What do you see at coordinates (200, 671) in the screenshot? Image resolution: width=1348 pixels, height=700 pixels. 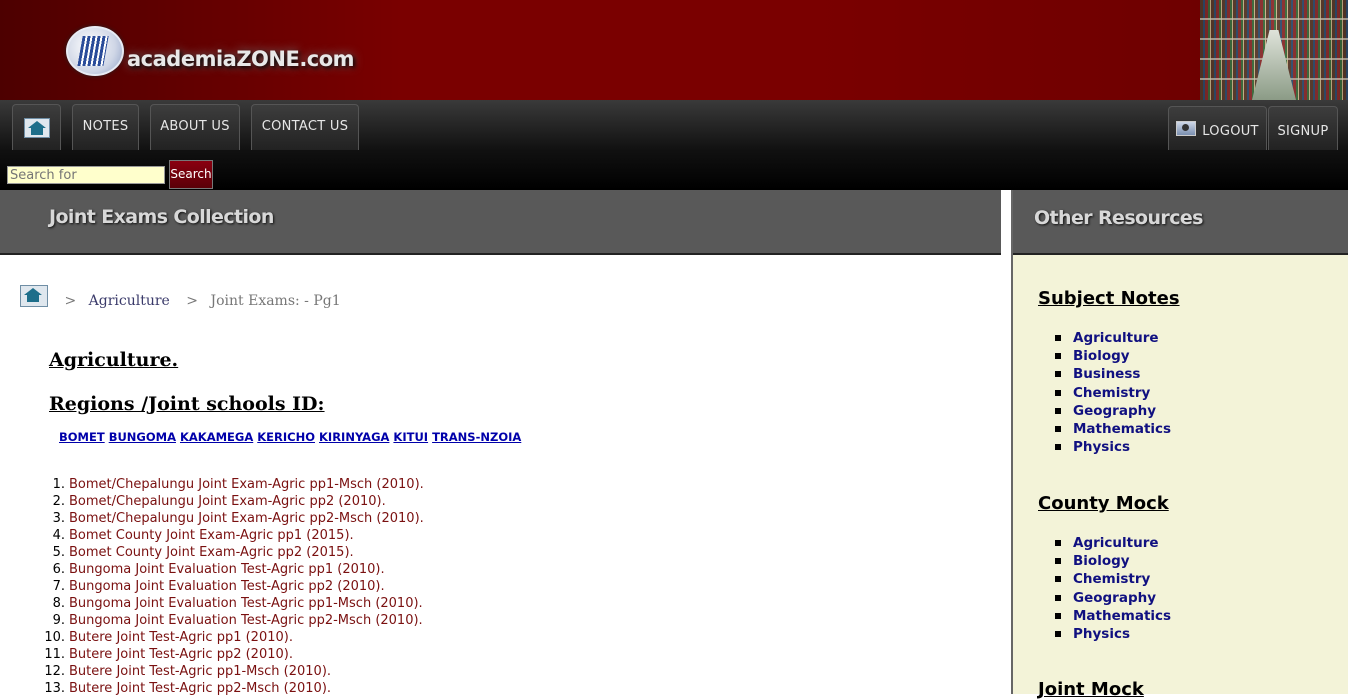 I see `exam-paper-link: Butere Joint Test-Agric pp1-Msch (2010).` at bounding box center [200, 671].